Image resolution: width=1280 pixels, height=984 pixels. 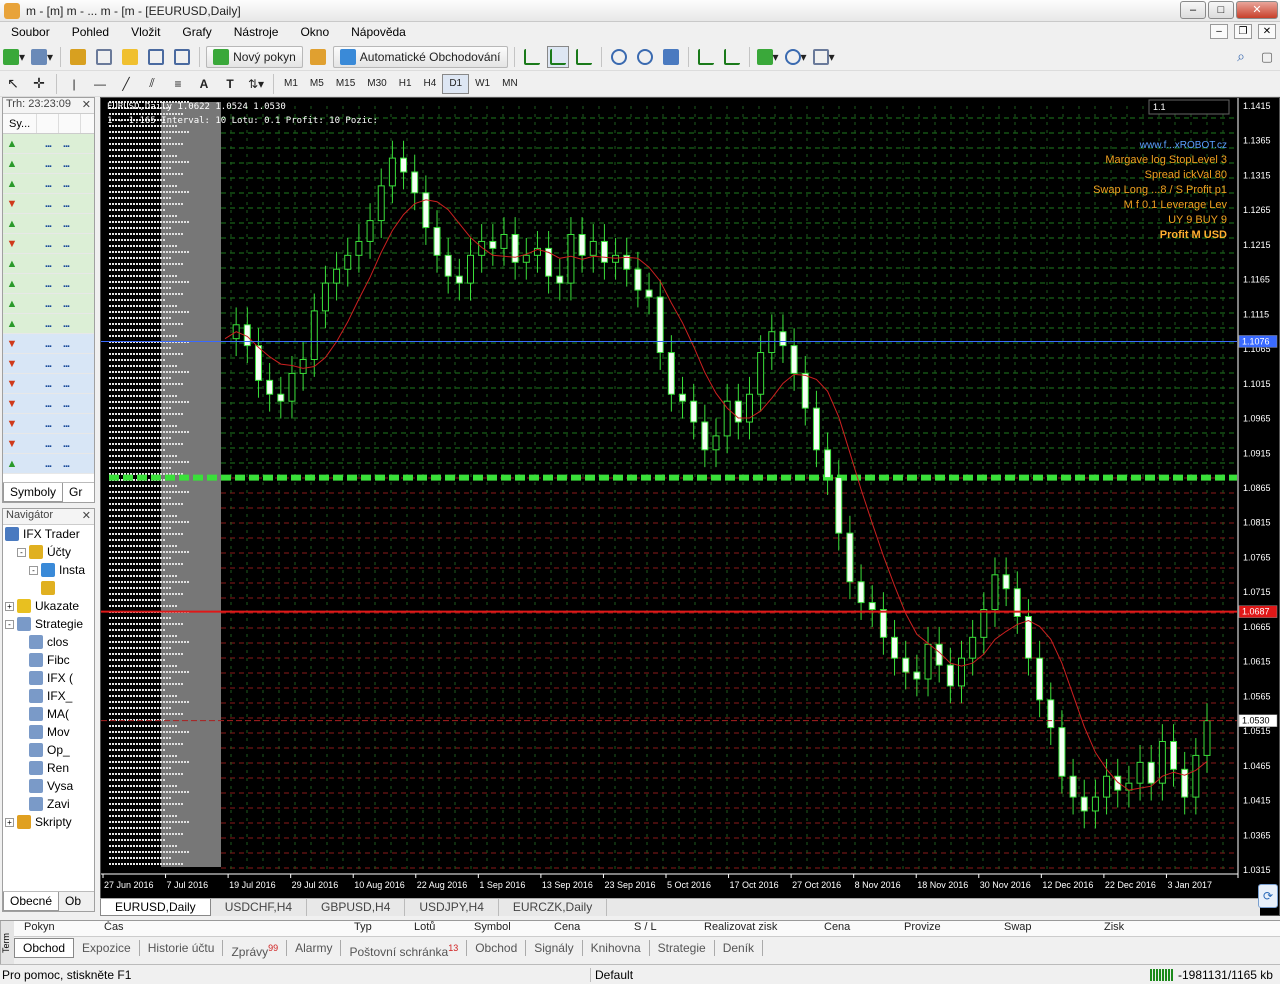 What do you see at coordinates (1267, 57) in the screenshot?
I see `chat-button: ▢` at bounding box center [1267, 57].